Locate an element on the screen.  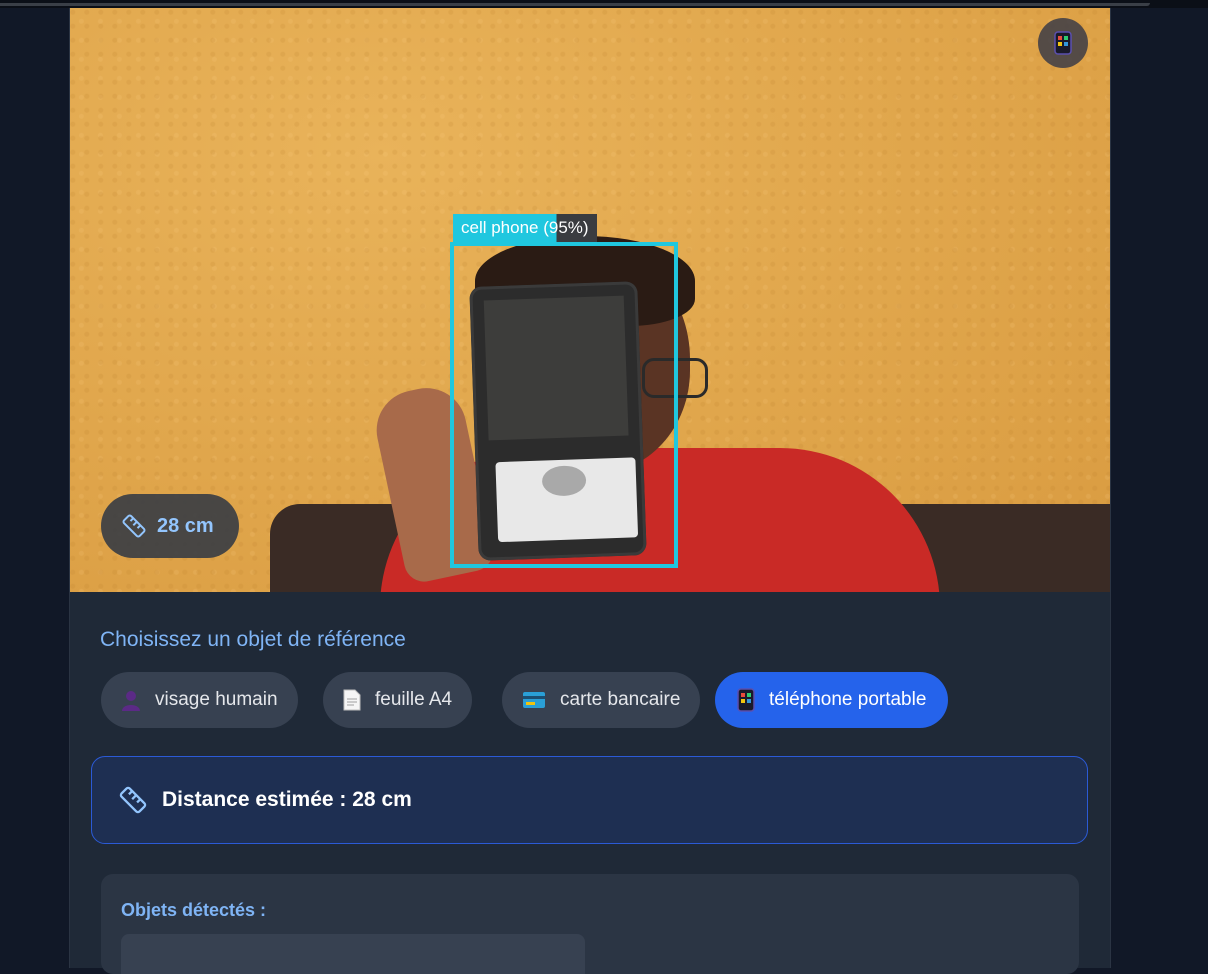
detected-objects-title: Objets détectés : is located at coordinates (194, 910).